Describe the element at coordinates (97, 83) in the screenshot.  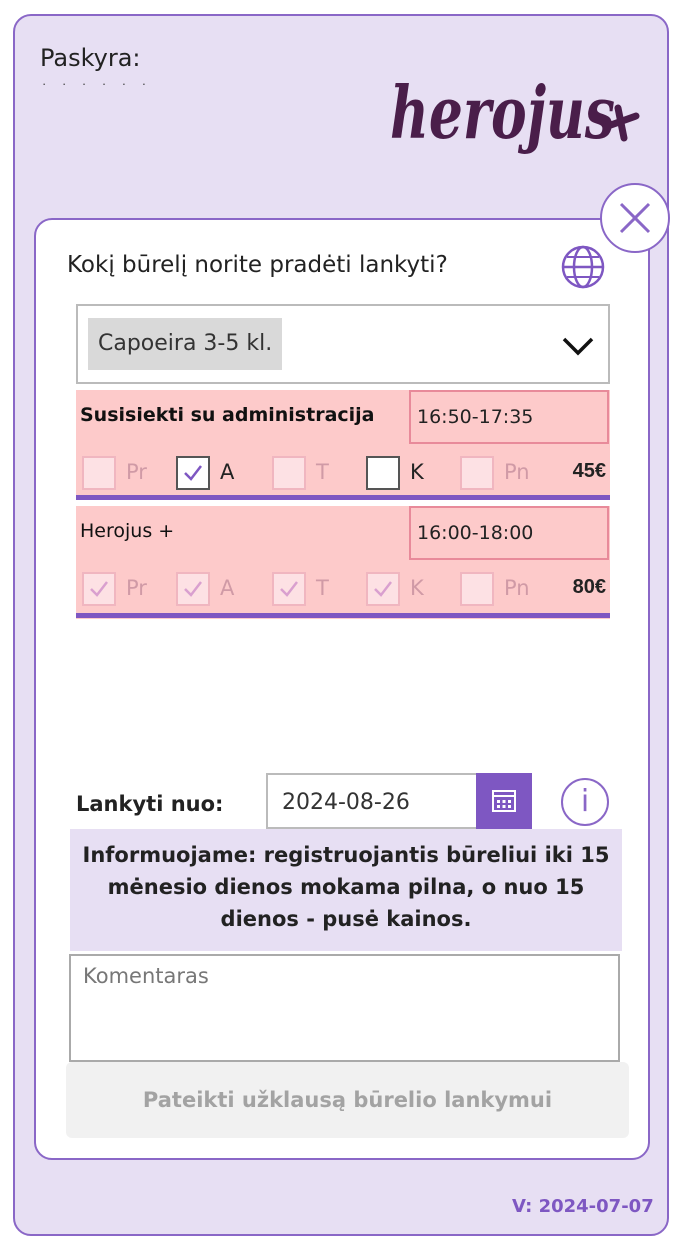
I see `account-name: · · · · · ·` at that location.